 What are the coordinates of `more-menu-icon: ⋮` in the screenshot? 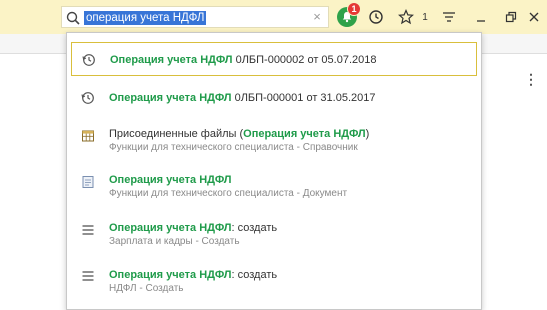 It's located at (531, 79).